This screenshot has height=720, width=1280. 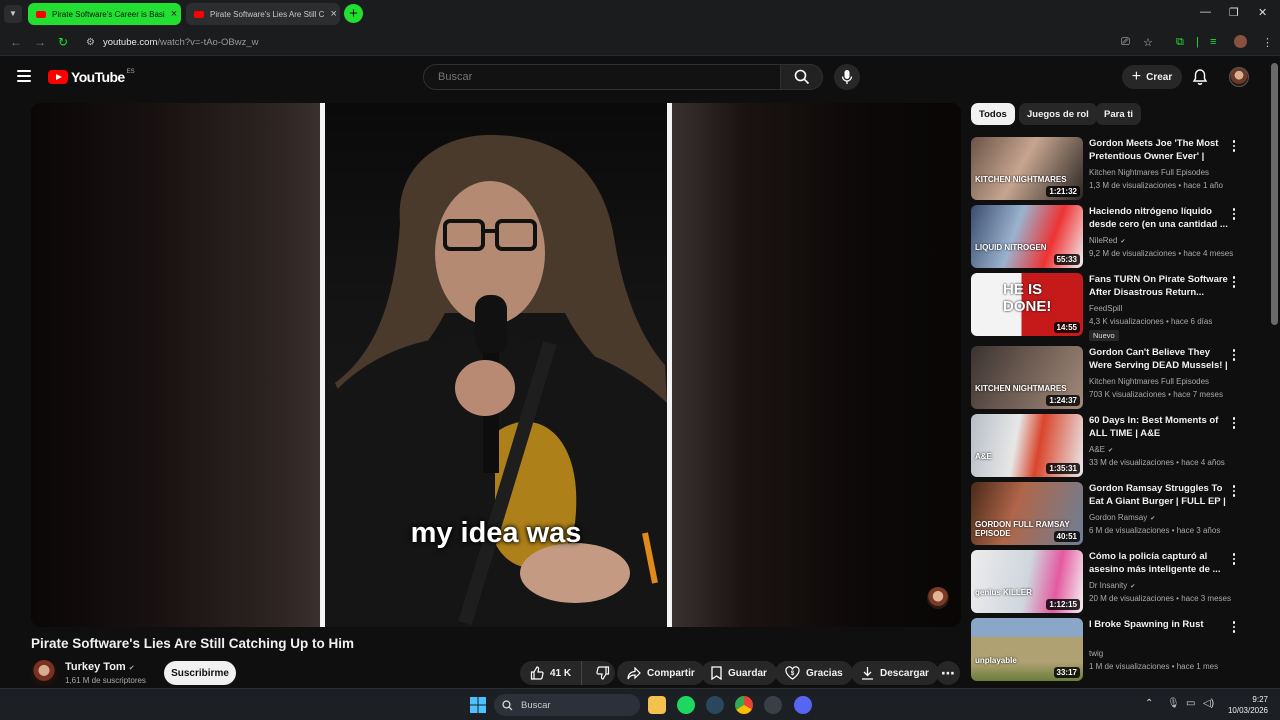 I want to click on clock-date: 10/03/2026, so click(x=1247, y=710).